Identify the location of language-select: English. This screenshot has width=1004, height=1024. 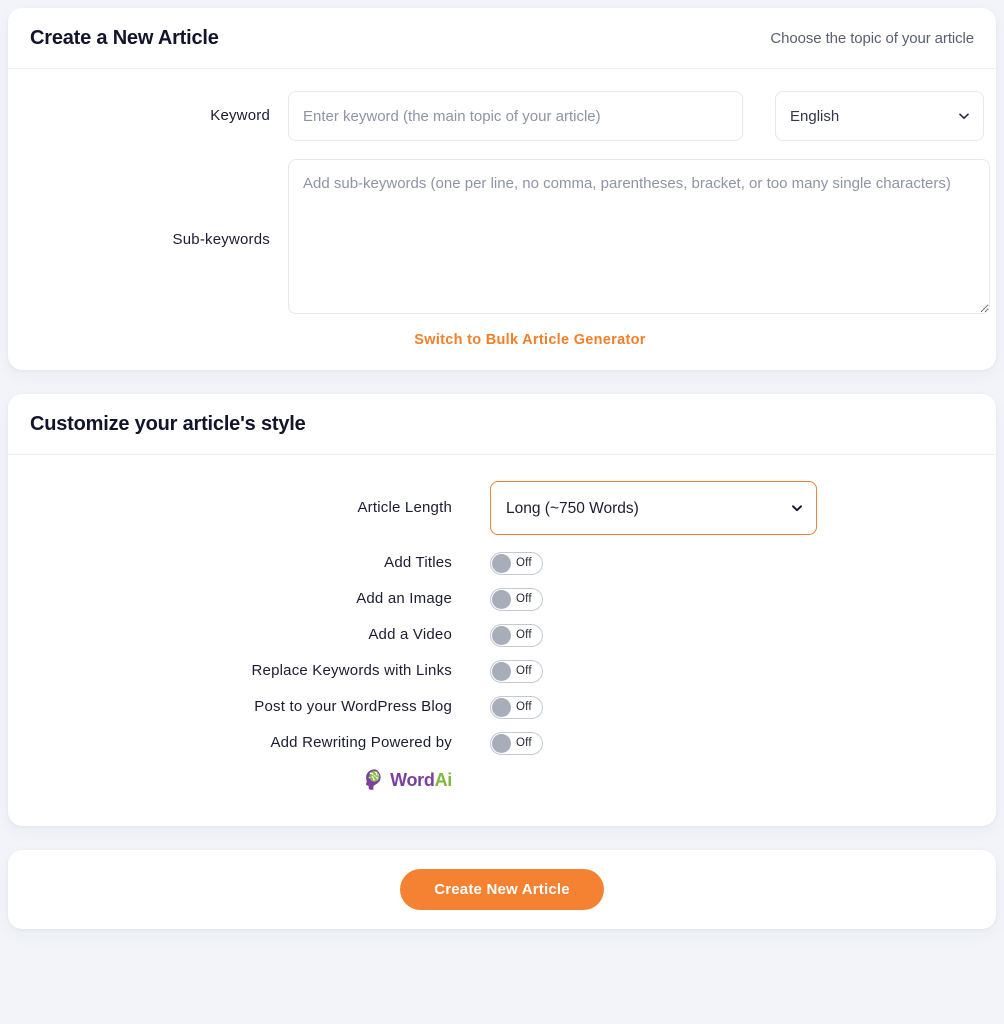
(879, 116).